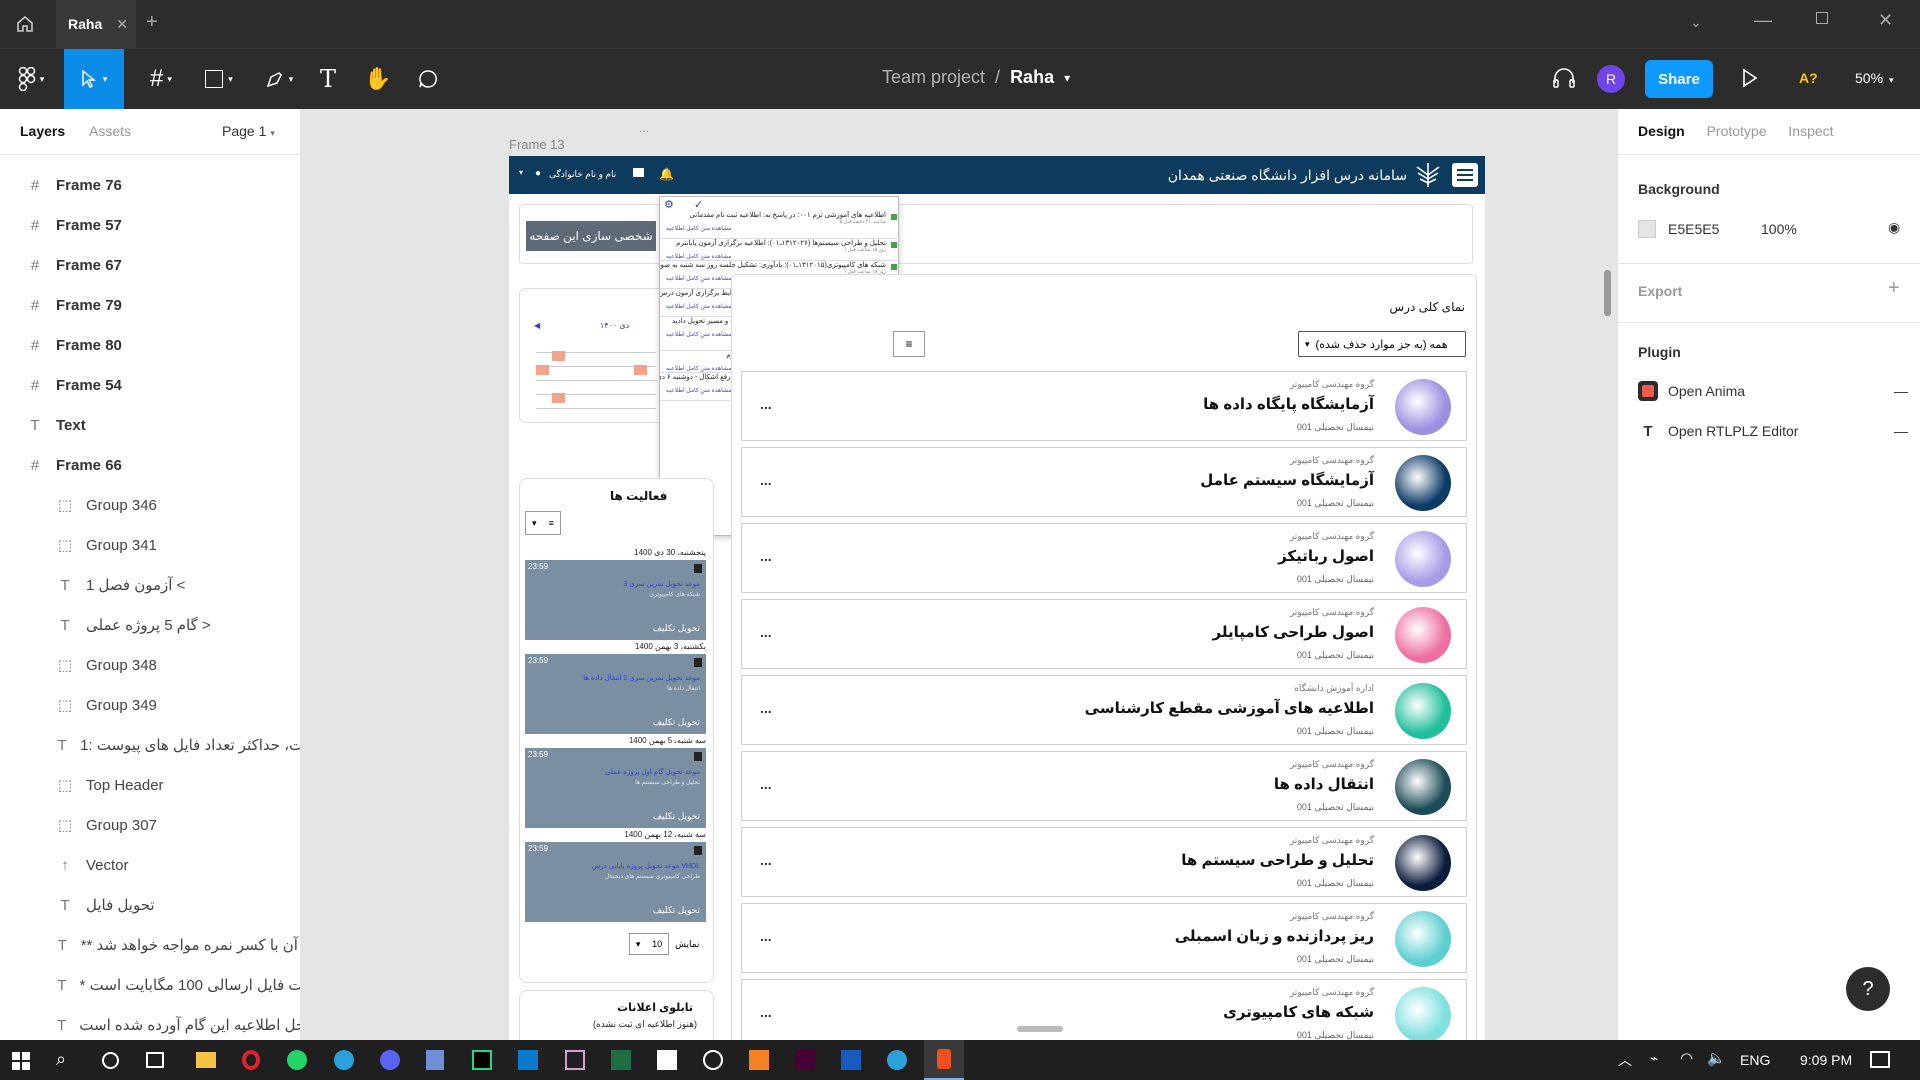 The image size is (1920, 1080). What do you see at coordinates (152, 22) in the screenshot?
I see `add-tab-button: +` at bounding box center [152, 22].